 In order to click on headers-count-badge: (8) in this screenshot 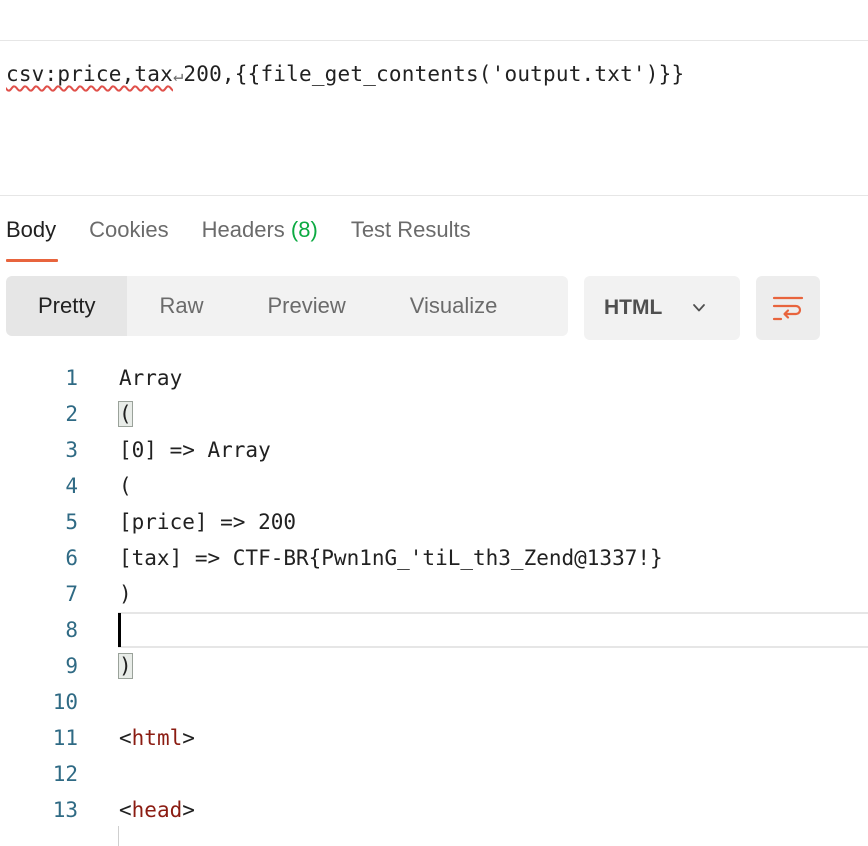, I will do `click(304, 229)`.